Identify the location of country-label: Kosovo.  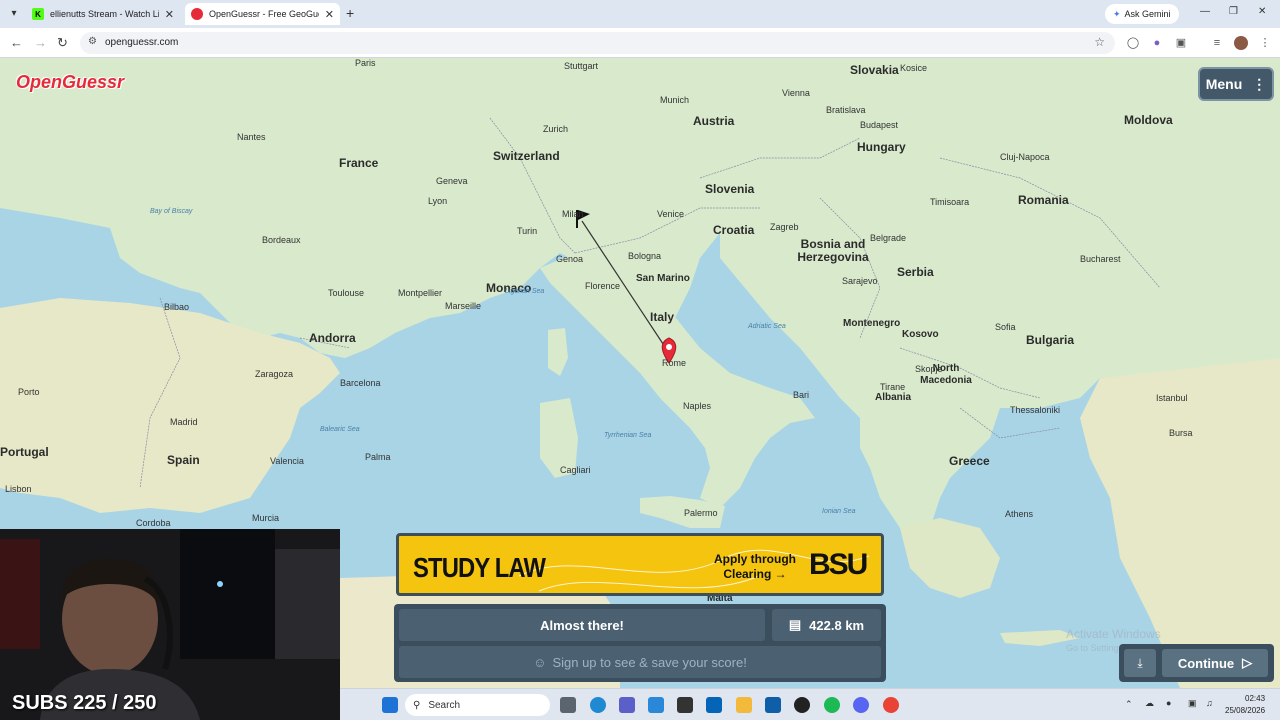
(920, 334).